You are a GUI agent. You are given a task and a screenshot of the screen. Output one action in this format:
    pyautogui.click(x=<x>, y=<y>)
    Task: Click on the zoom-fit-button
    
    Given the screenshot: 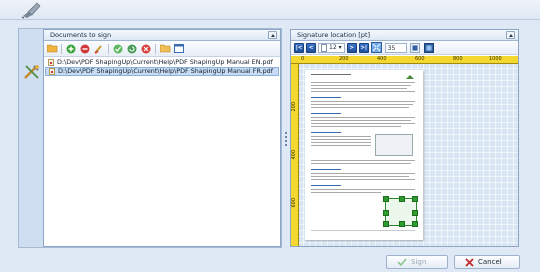 What is the action you would take?
    pyautogui.click(x=377, y=48)
    